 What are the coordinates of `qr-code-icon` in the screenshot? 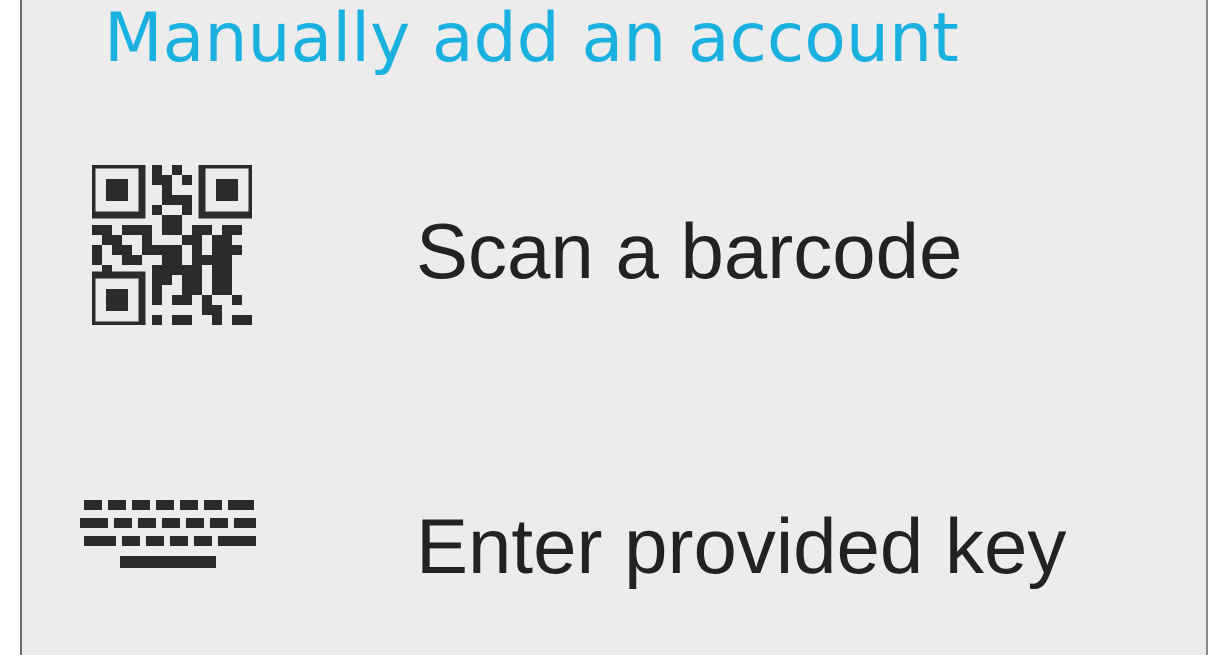 It's located at (172, 245).